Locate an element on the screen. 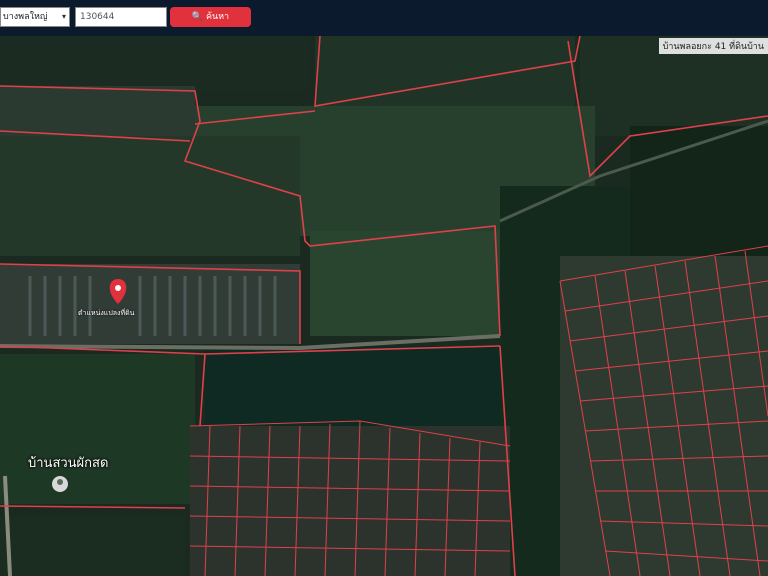 This screenshot has width=768, height=576. search-toolbar: บางพลใหญ่ ▾ 130644 🔍 ค้นหา is located at coordinates (384, 18).